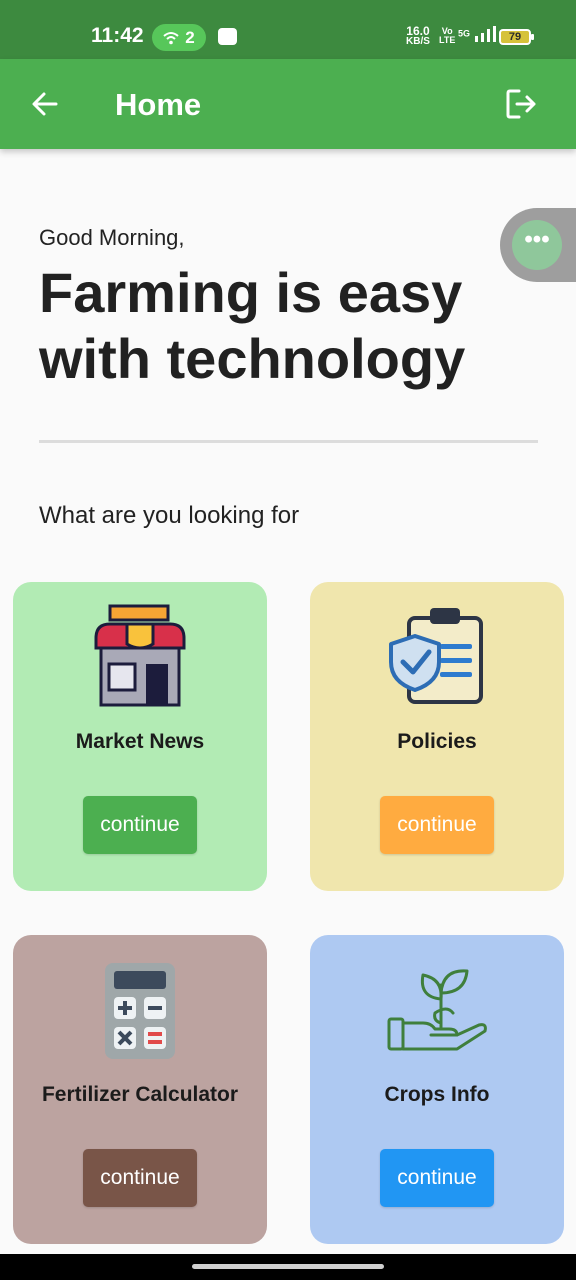  What do you see at coordinates (190, 37) in the screenshot?
I see `hotspot-count: 2` at bounding box center [190, 37].